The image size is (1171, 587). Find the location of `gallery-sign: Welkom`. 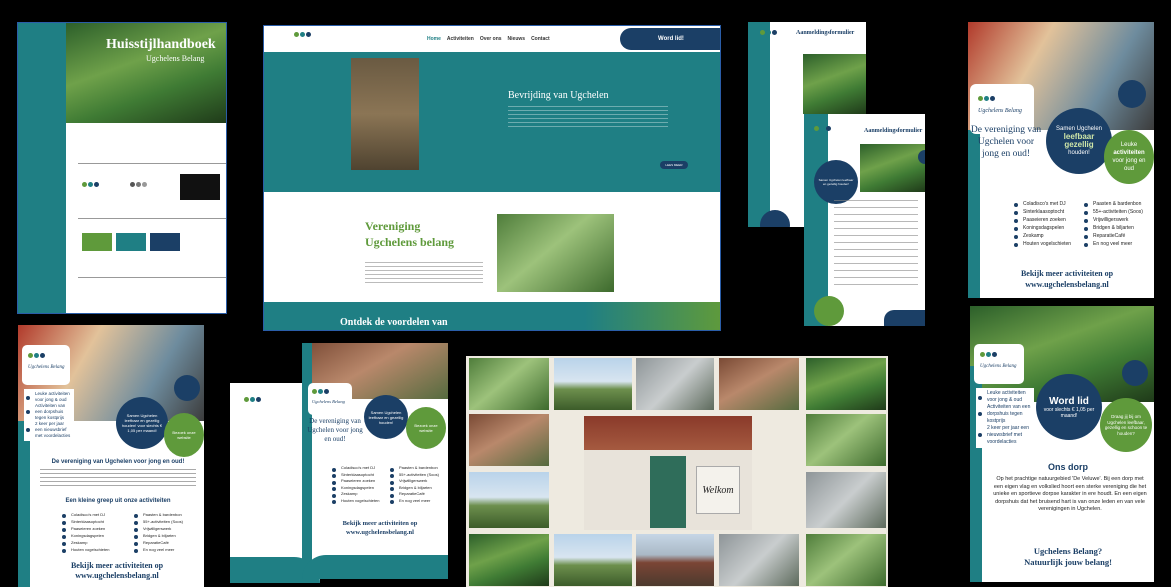

gallery-sign: Welkom is located at coordinates (718, 490).